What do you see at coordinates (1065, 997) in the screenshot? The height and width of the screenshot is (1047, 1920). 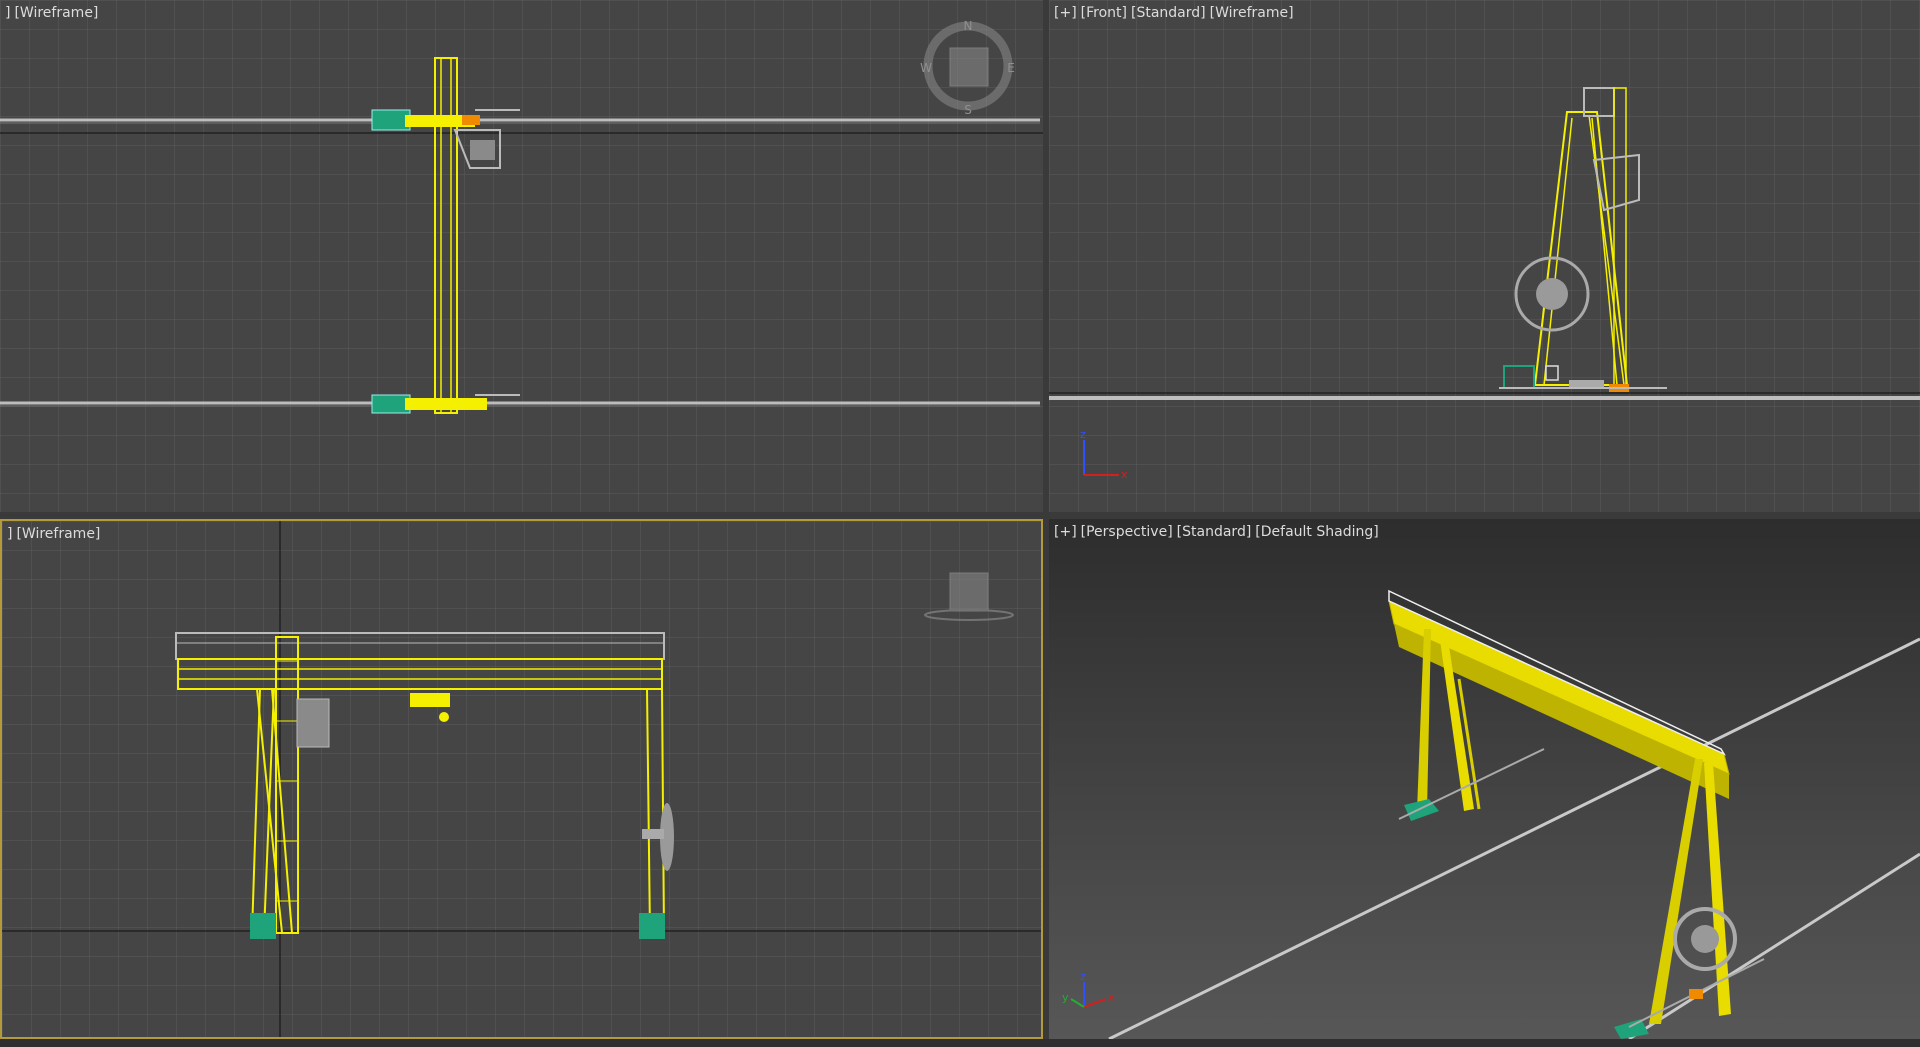 I see `axis-y-label: y` at bounding box center [1065, 997].